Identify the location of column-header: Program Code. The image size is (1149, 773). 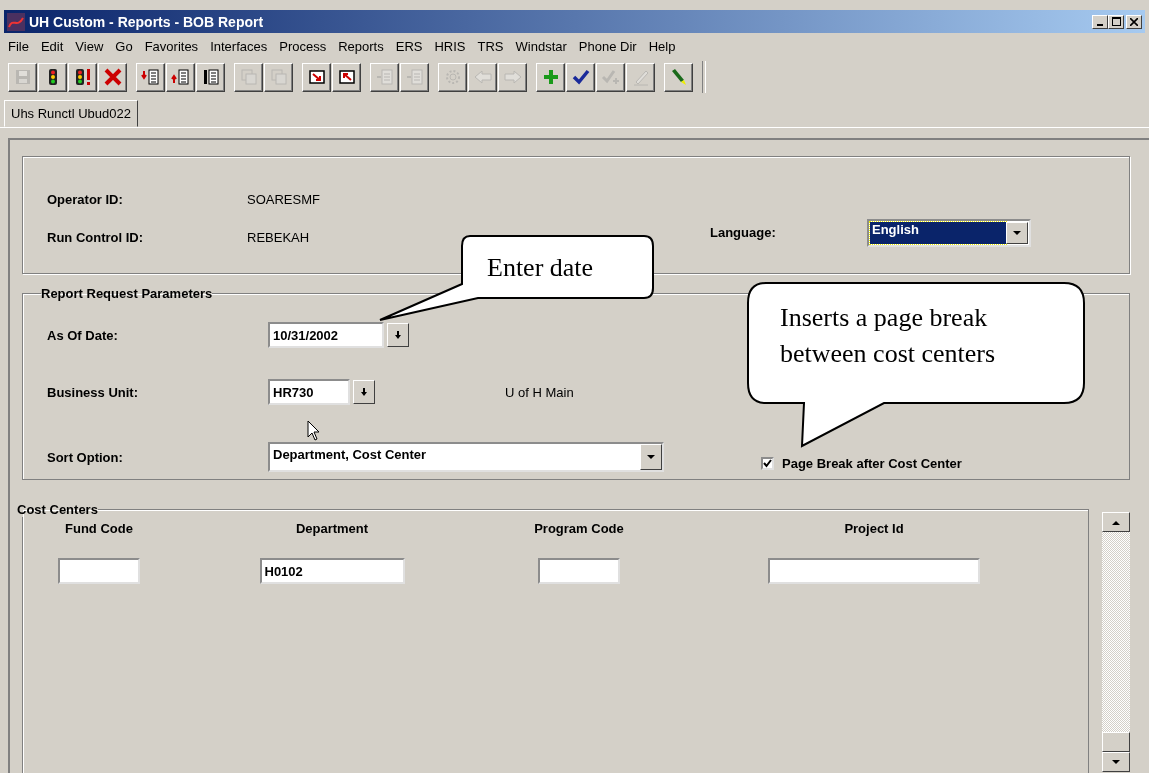
(579, 528).